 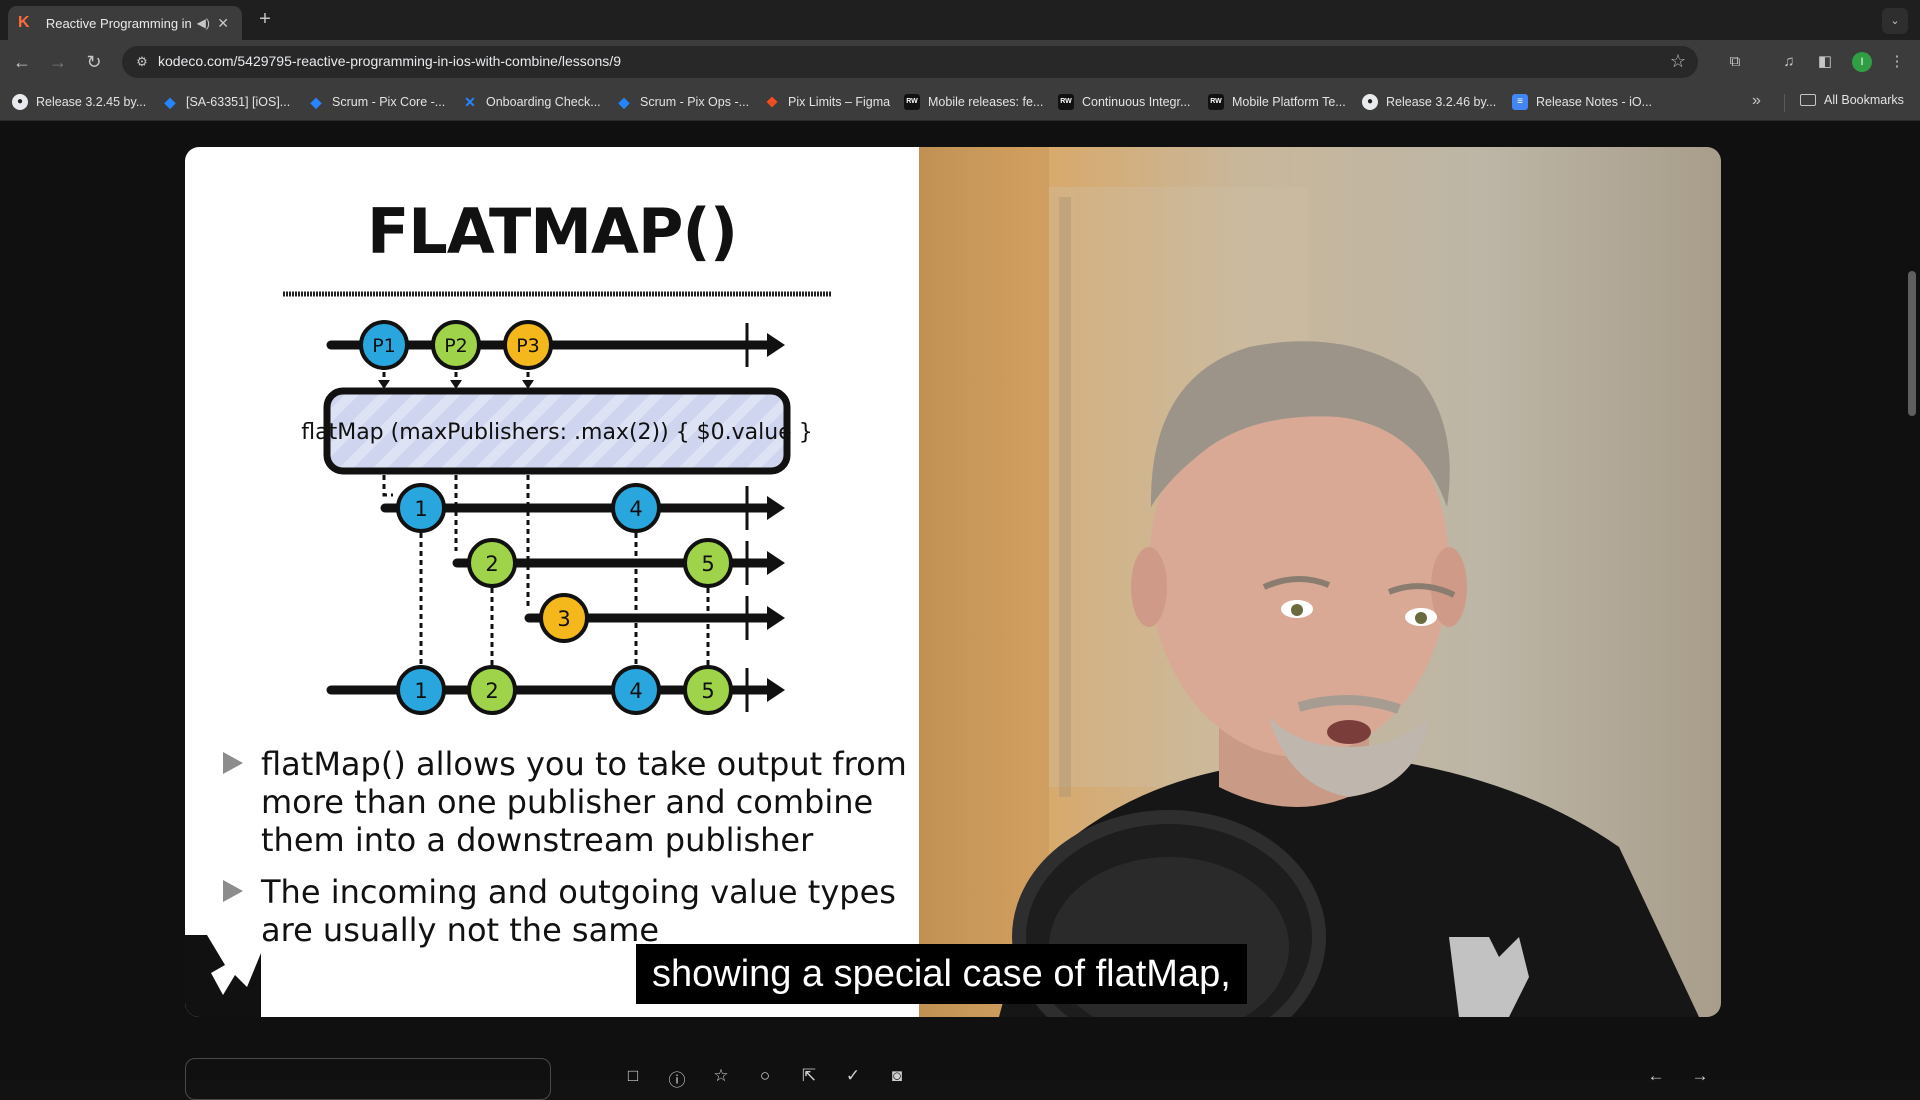 I want to click on site-info-icon: ⚙, so click(x=142, y=62).